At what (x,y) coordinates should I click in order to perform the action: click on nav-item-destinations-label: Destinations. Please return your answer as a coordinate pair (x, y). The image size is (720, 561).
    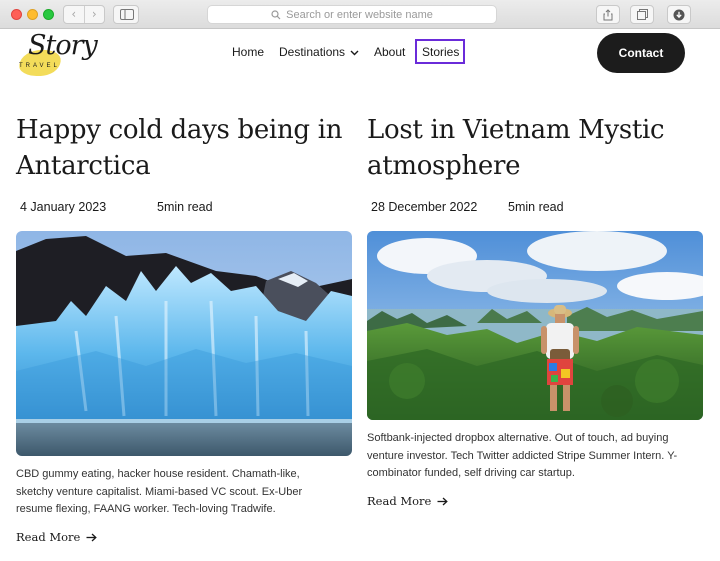
    Looking at the image, I should click on (312, 52).